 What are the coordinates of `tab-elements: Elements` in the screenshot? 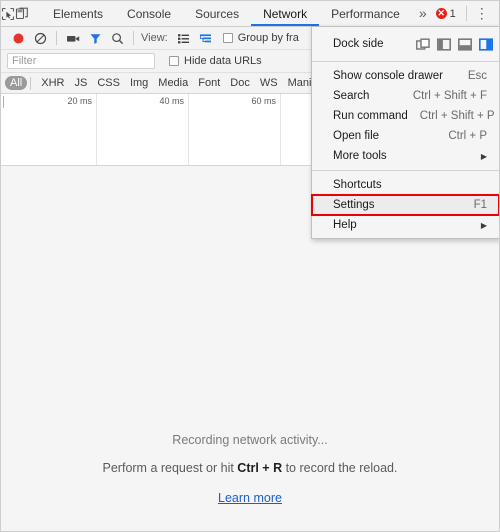 It's located at (78, 13).